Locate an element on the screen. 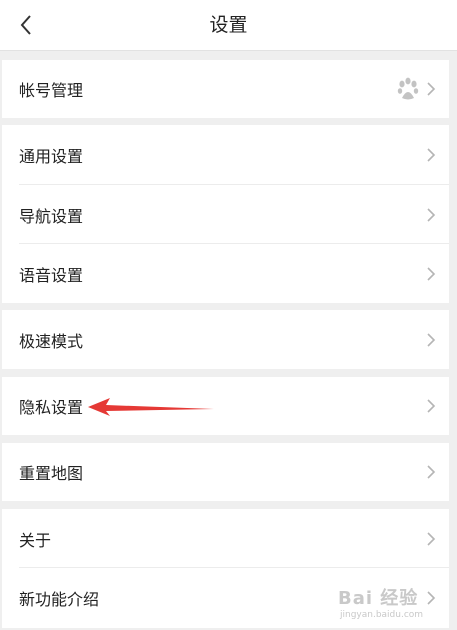 This screenshot has width=457, height=630. settings-item-navigation: 导航设置 is located at coordinates (225, 214).